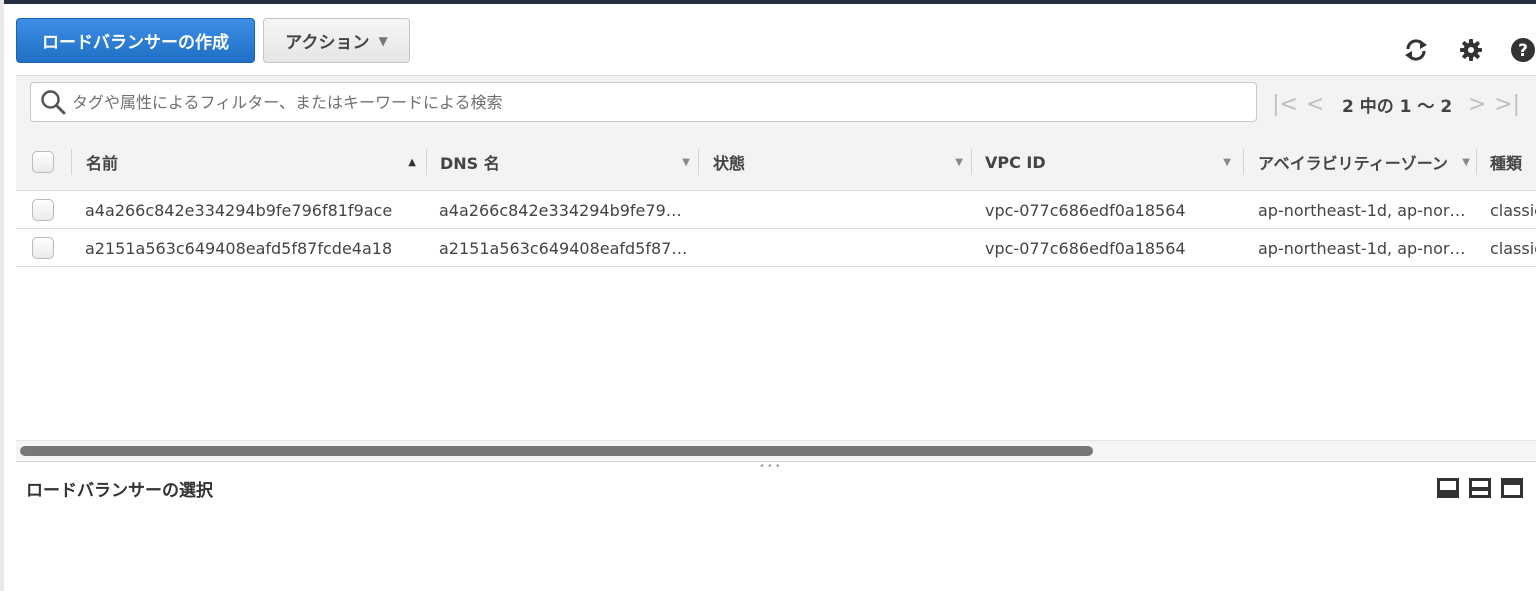 The image size is (1536, 591). What do you see at coordinates (327, 43) in the screenshot?
I see `actions-label: アクション` at bounding box center [327, 43].